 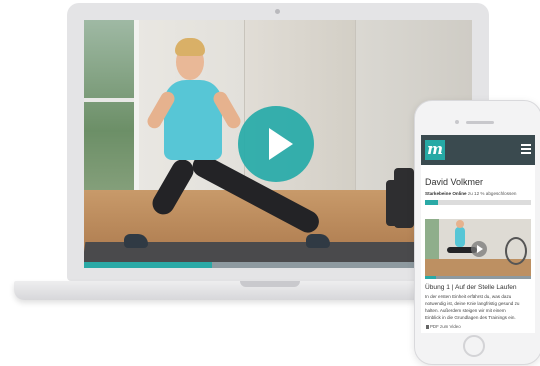 What do you see at coordinates (492, 193) in the screenshot?
I see `course-status-text: zu 12 % abgeschlossen` at bounding box center [492, 193].